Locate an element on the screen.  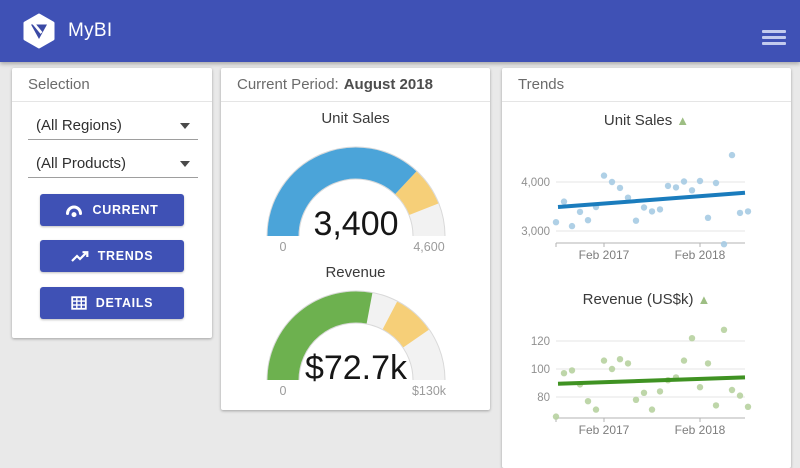
products-select-value: (All Products) is located at coordinates (81, 163).